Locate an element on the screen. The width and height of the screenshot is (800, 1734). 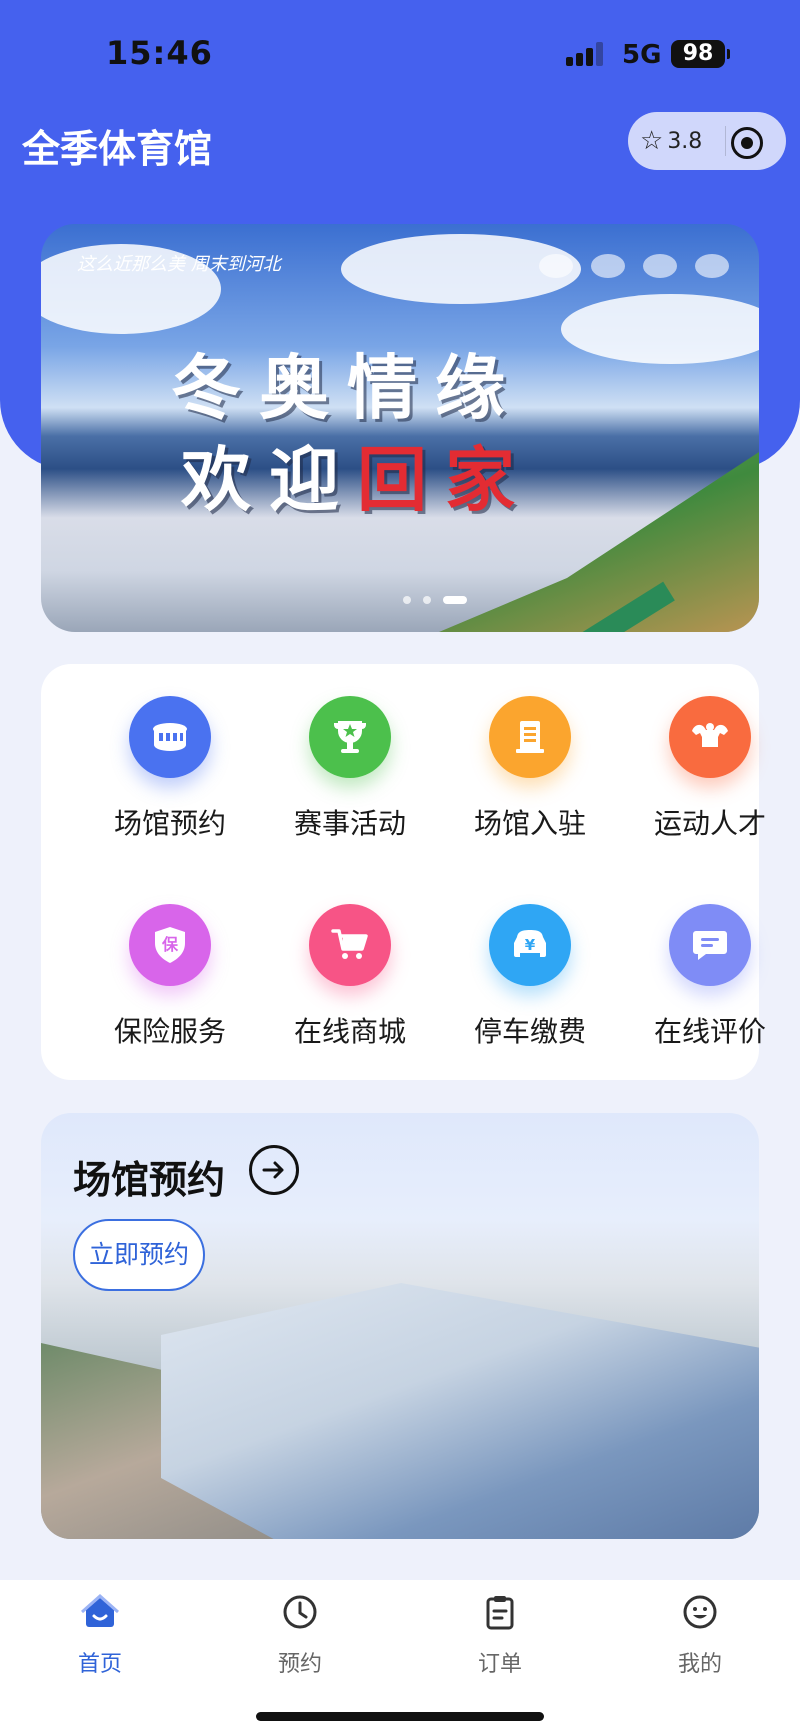
service-item-sports-talent: 运动人才 is located at coordinates (710, 769).